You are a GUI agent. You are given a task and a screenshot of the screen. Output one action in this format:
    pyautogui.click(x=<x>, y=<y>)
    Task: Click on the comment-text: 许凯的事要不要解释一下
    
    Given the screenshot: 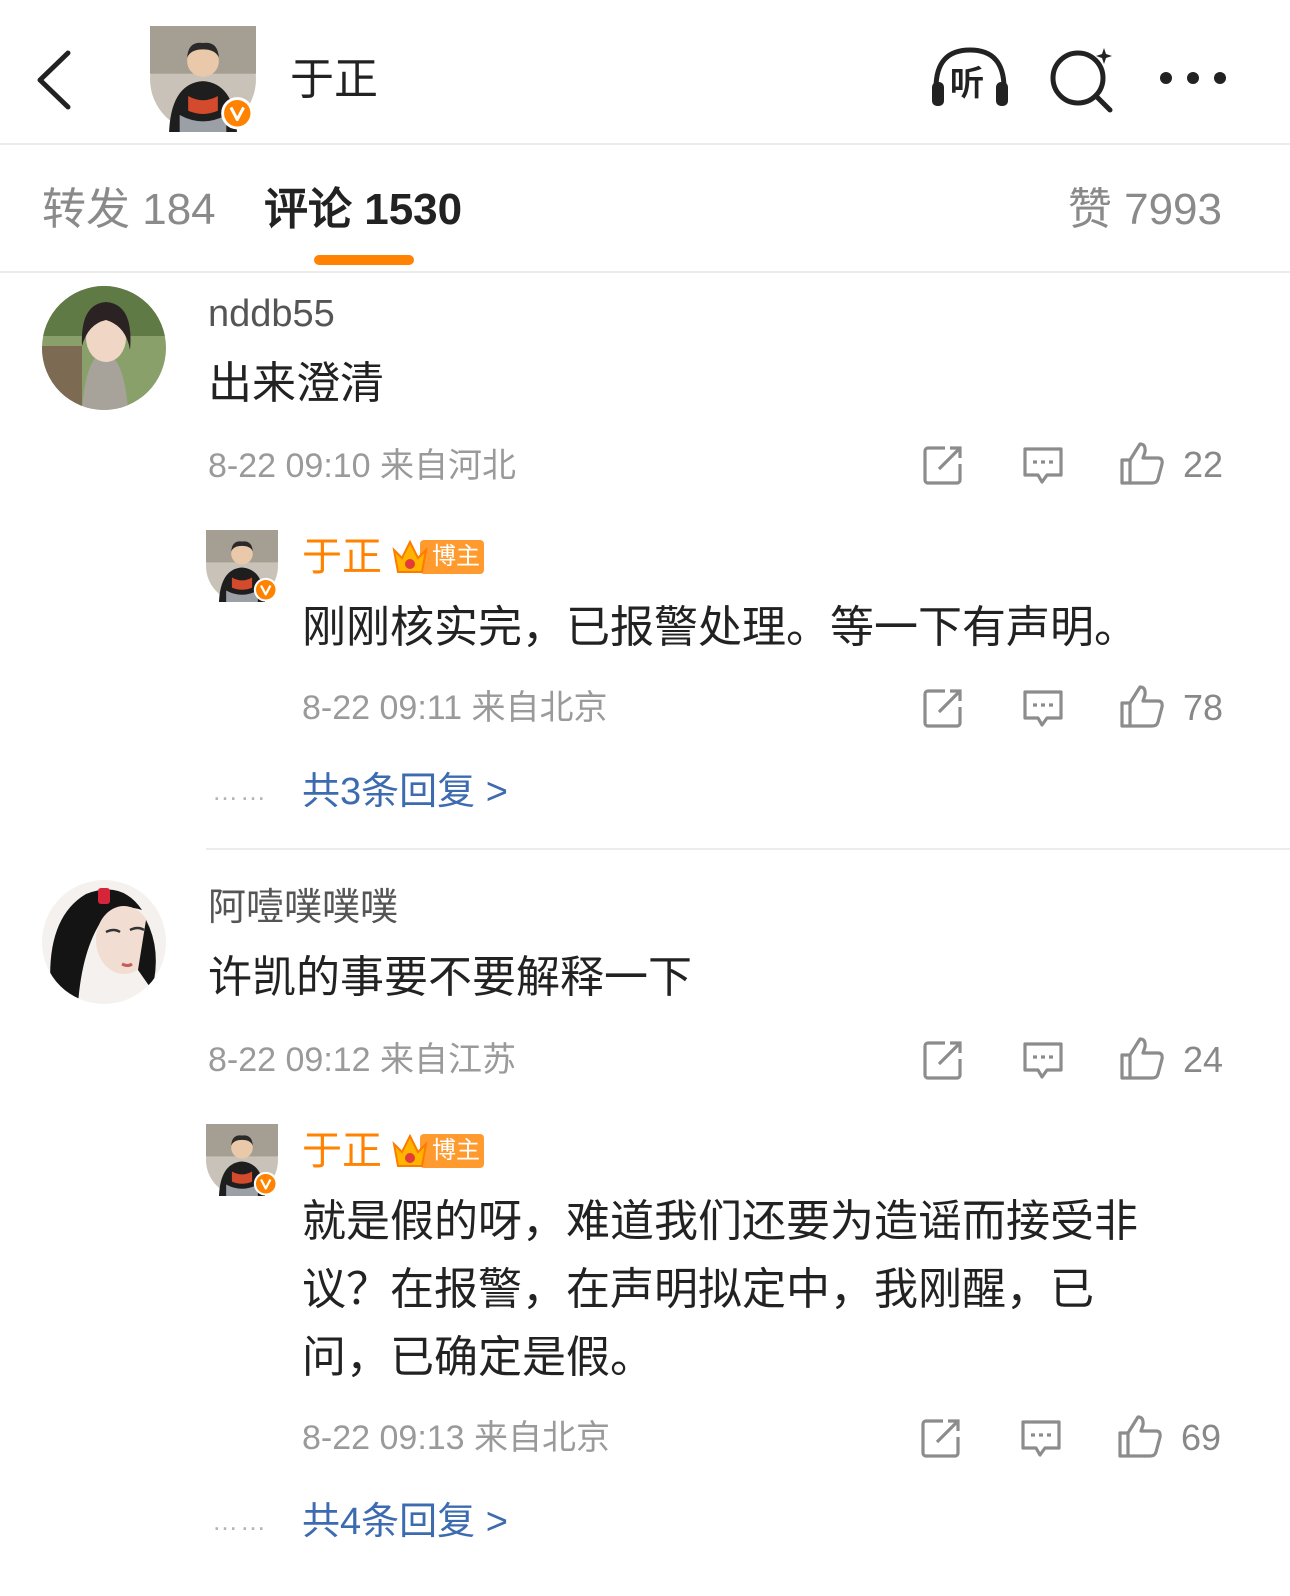 What is the action you would take?
    pyautogui.click(x=450, y=977)
    